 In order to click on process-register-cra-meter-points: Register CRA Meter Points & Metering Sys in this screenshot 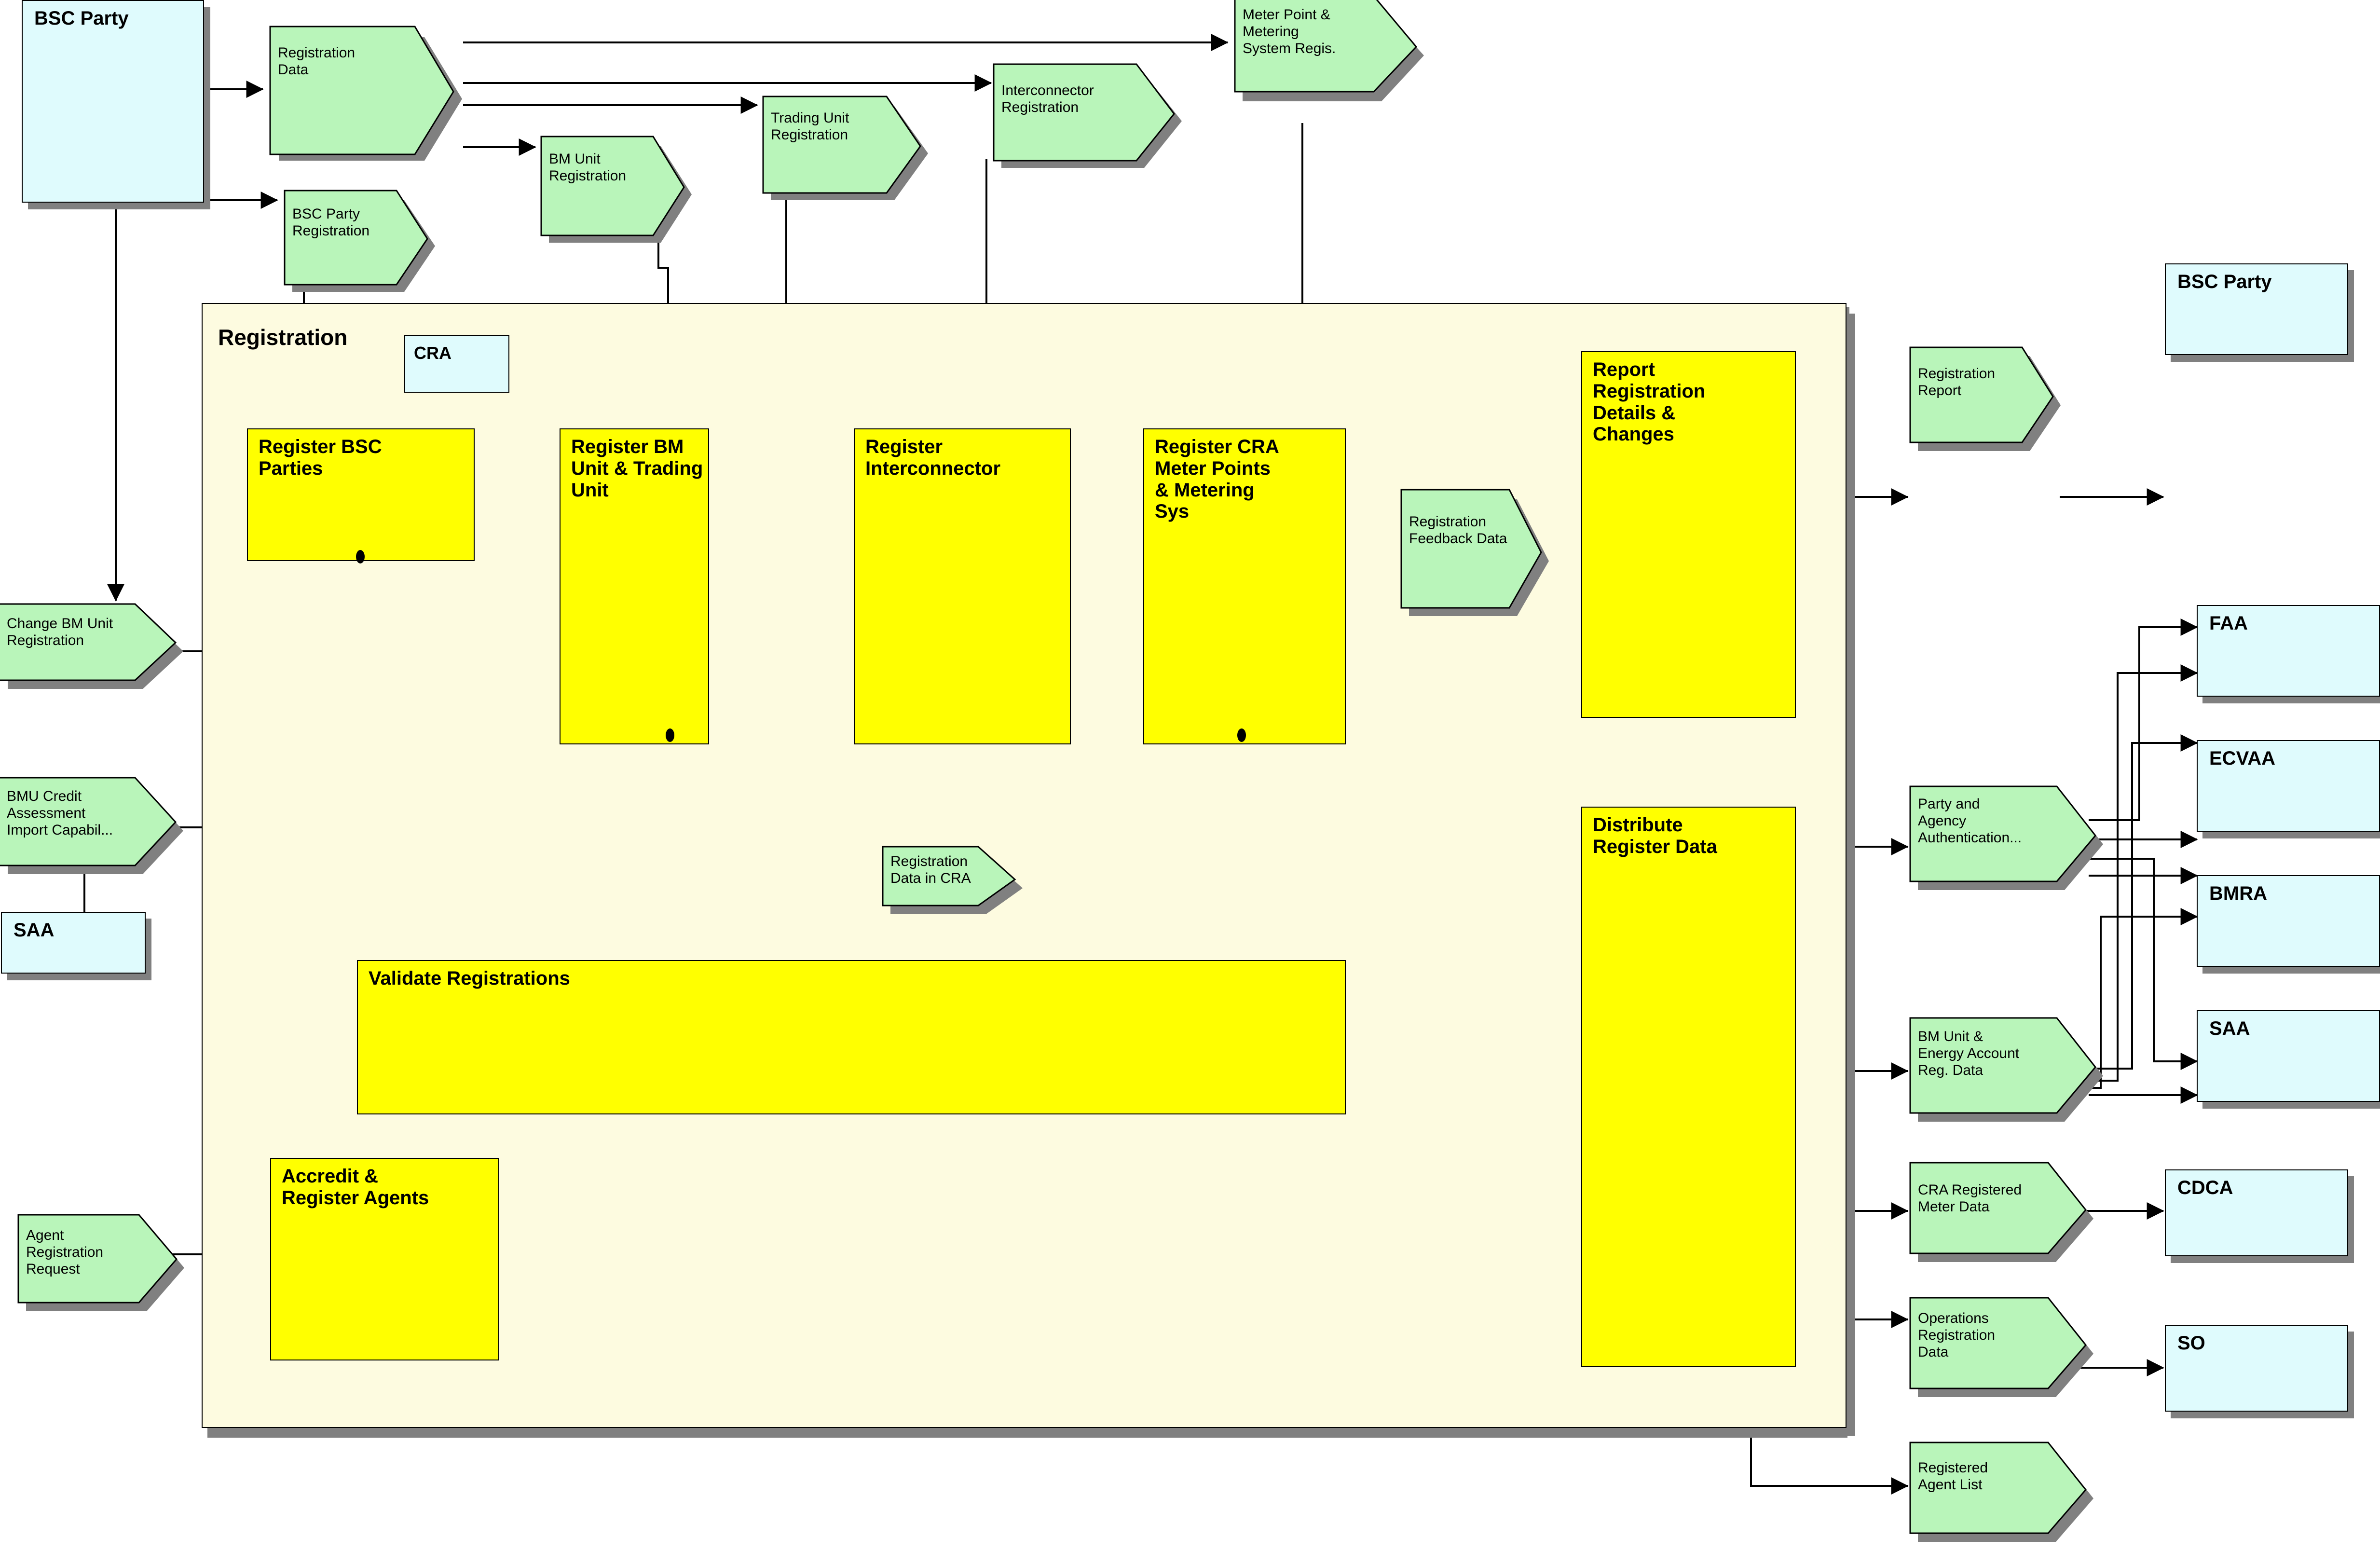, I will do `click(1245, 586)`.